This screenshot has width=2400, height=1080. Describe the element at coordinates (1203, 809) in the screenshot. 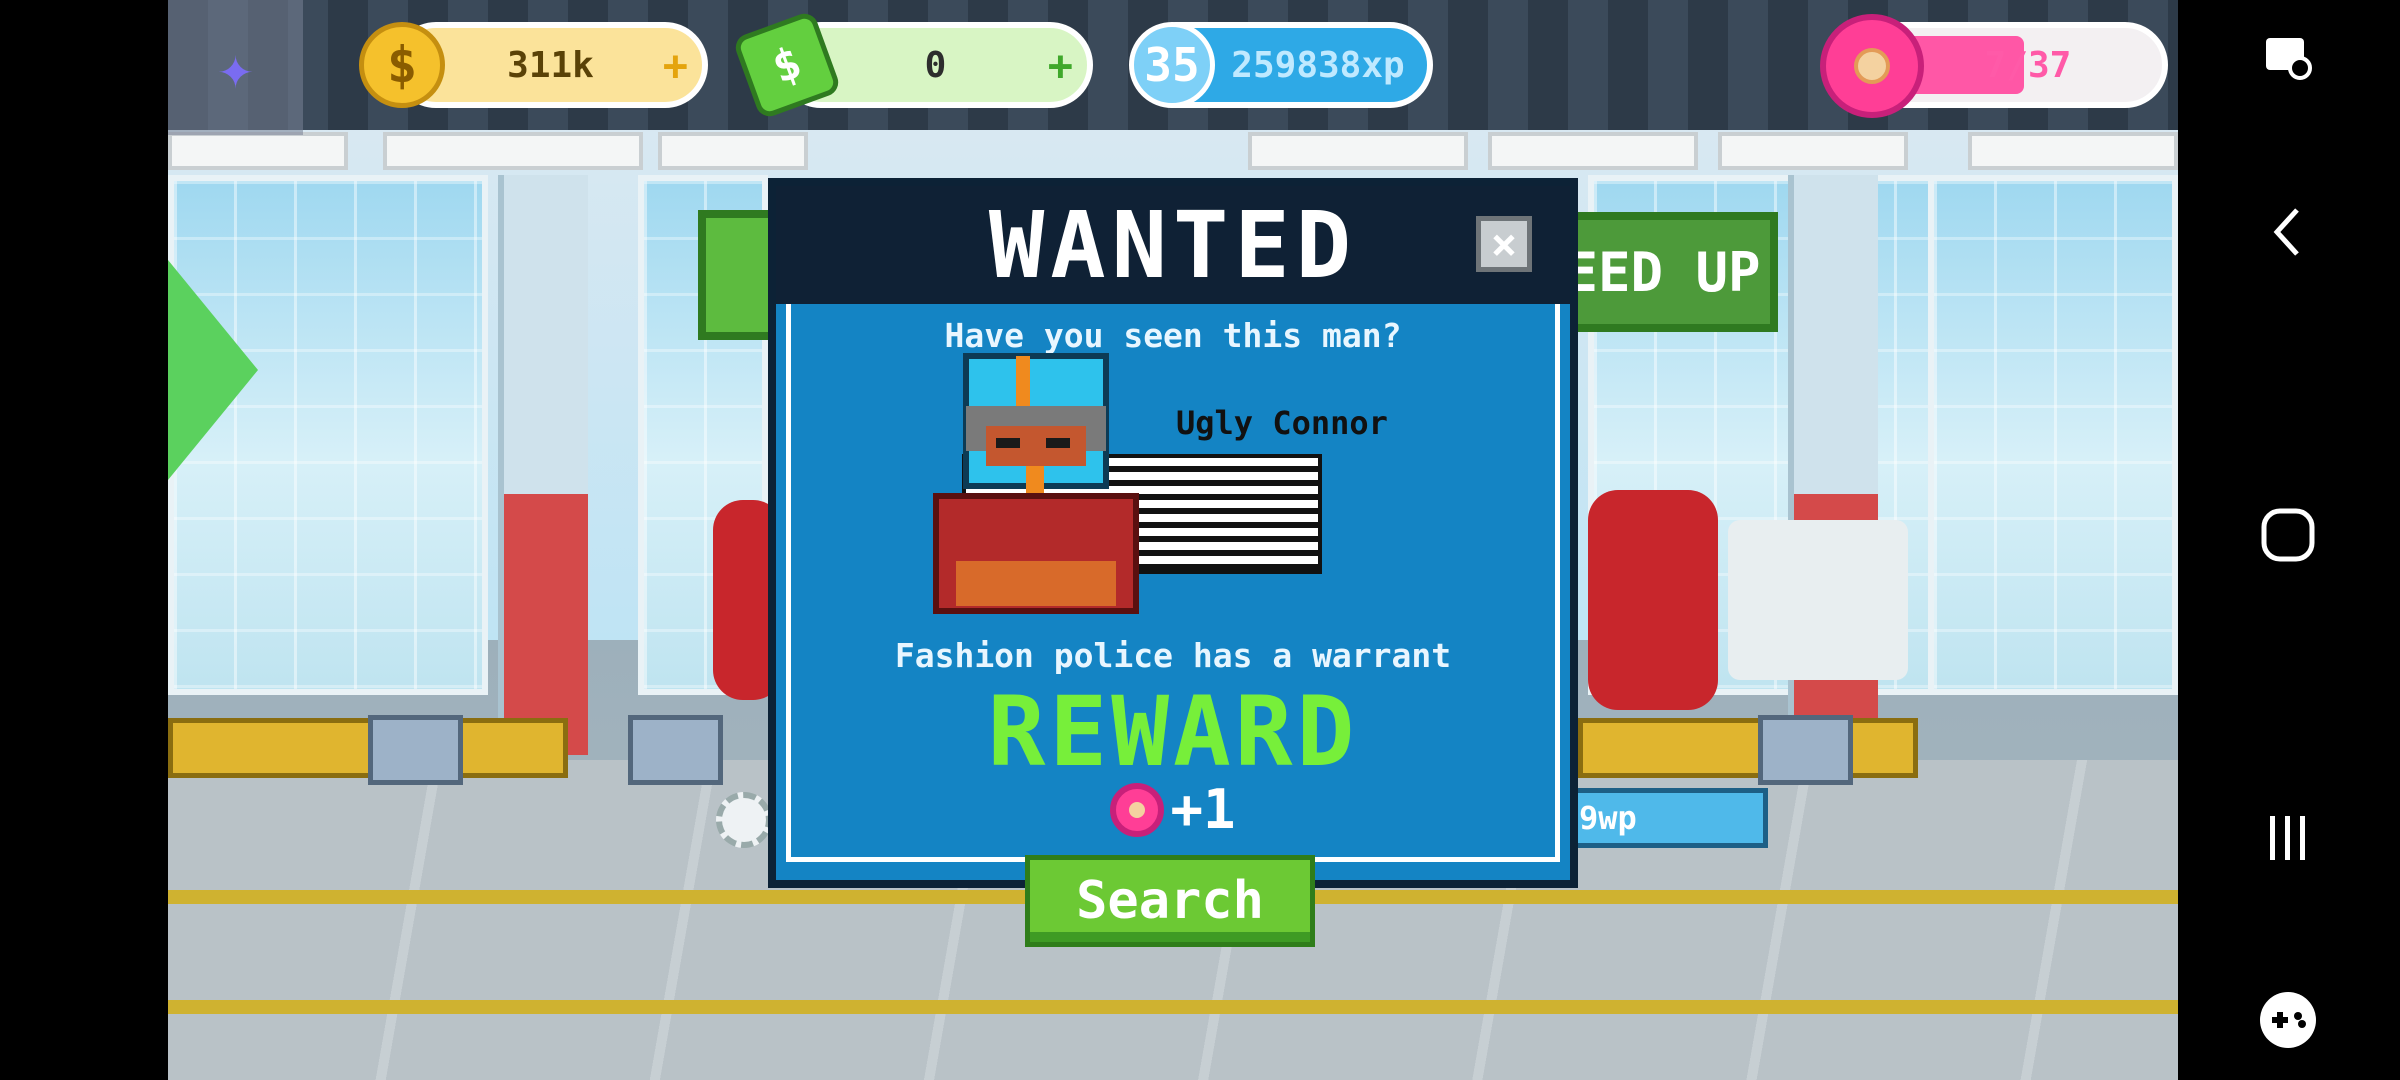

I see `reward-amount: +1` at that location.